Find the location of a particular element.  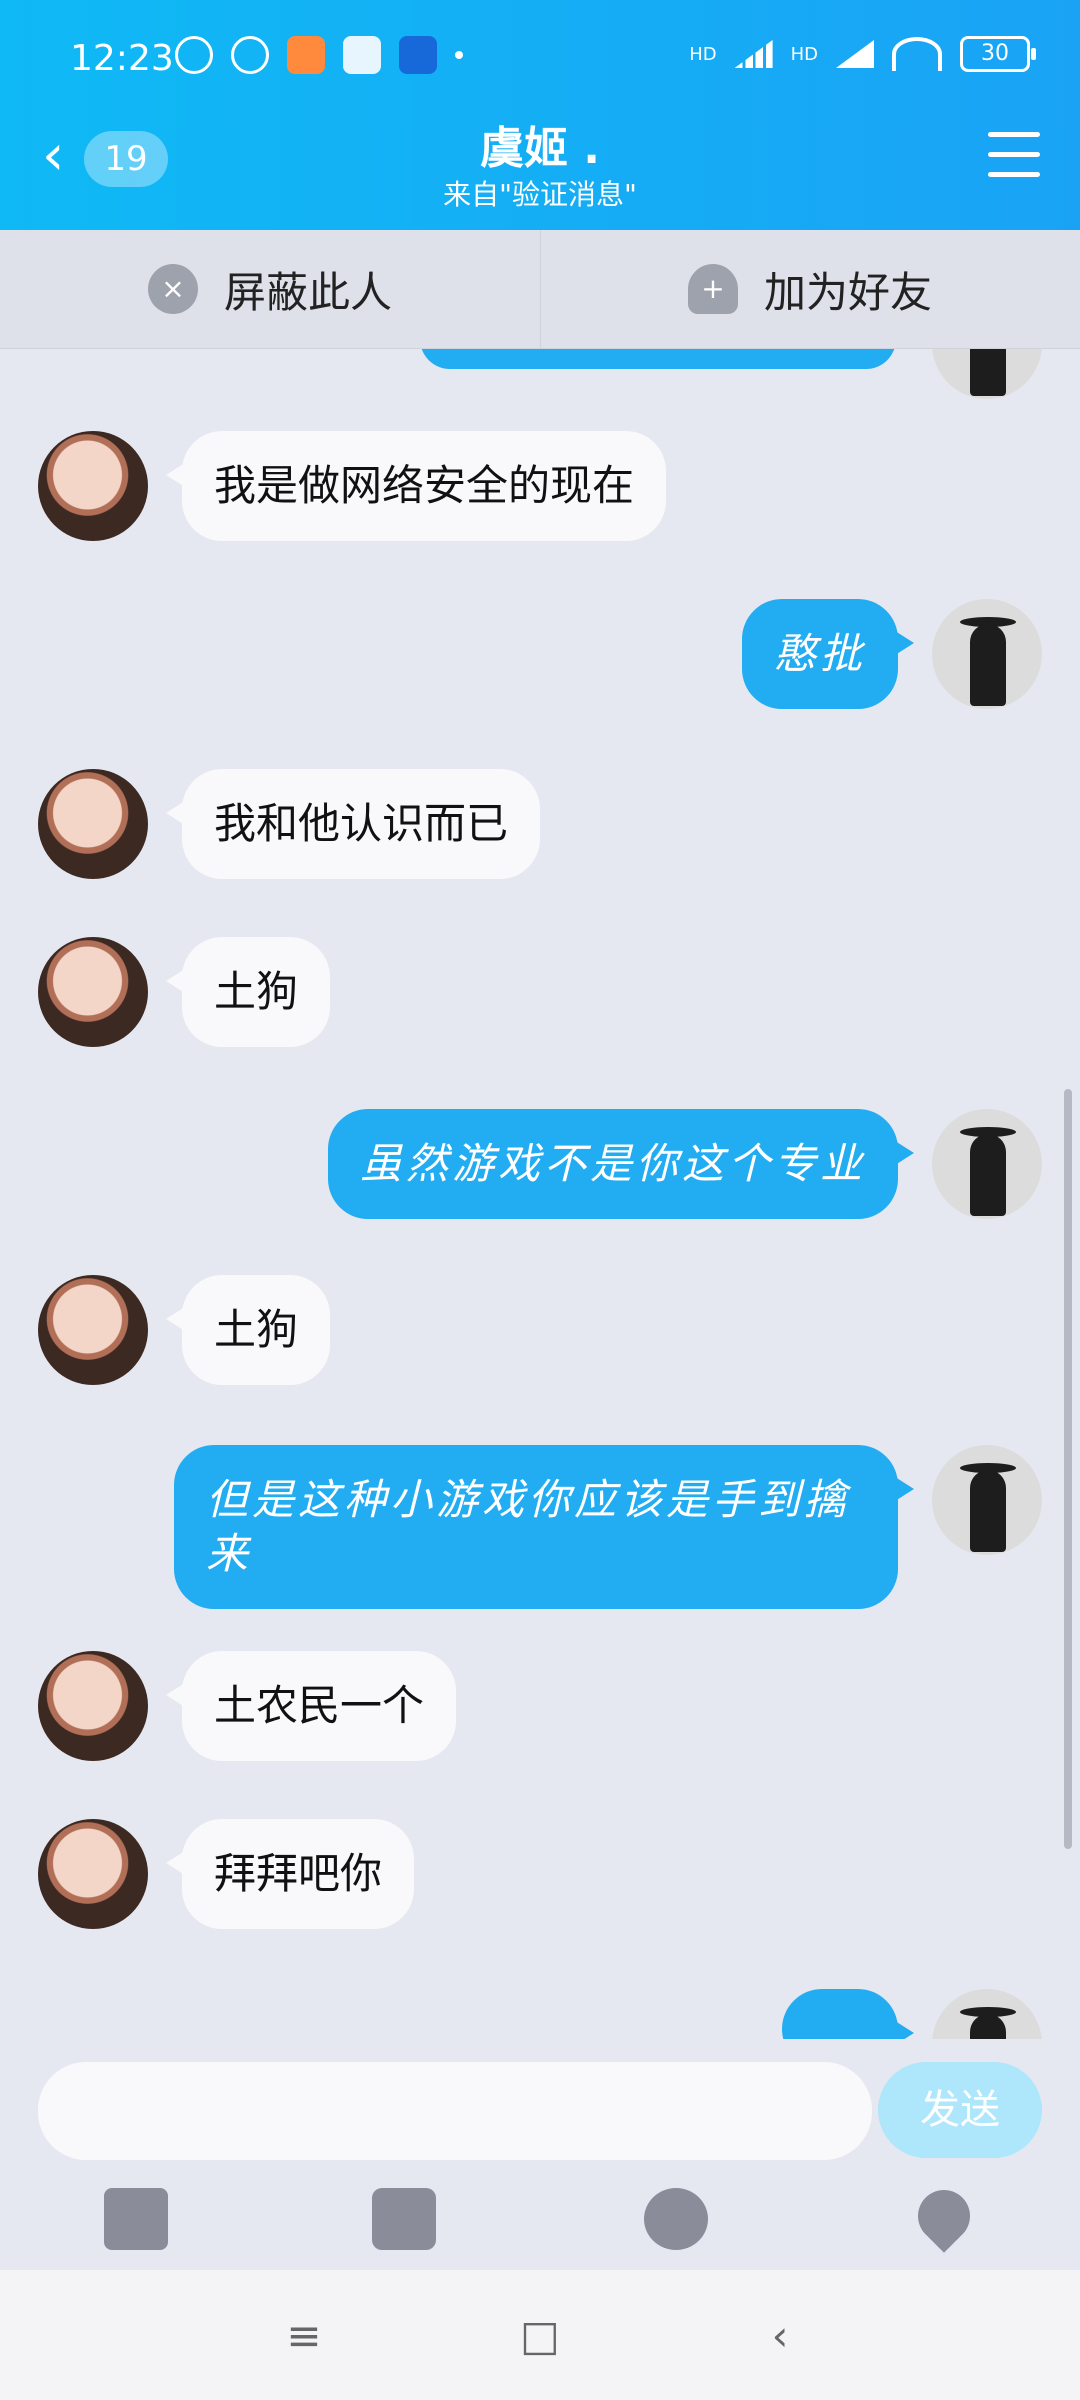

emoji-icon is located at coordinates (676, 2219).